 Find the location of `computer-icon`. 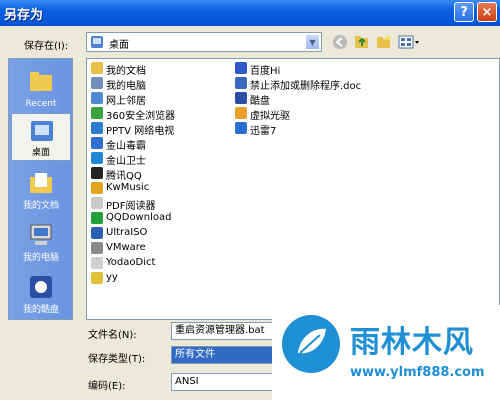

computer-icon is located at coordinates (97, 83).